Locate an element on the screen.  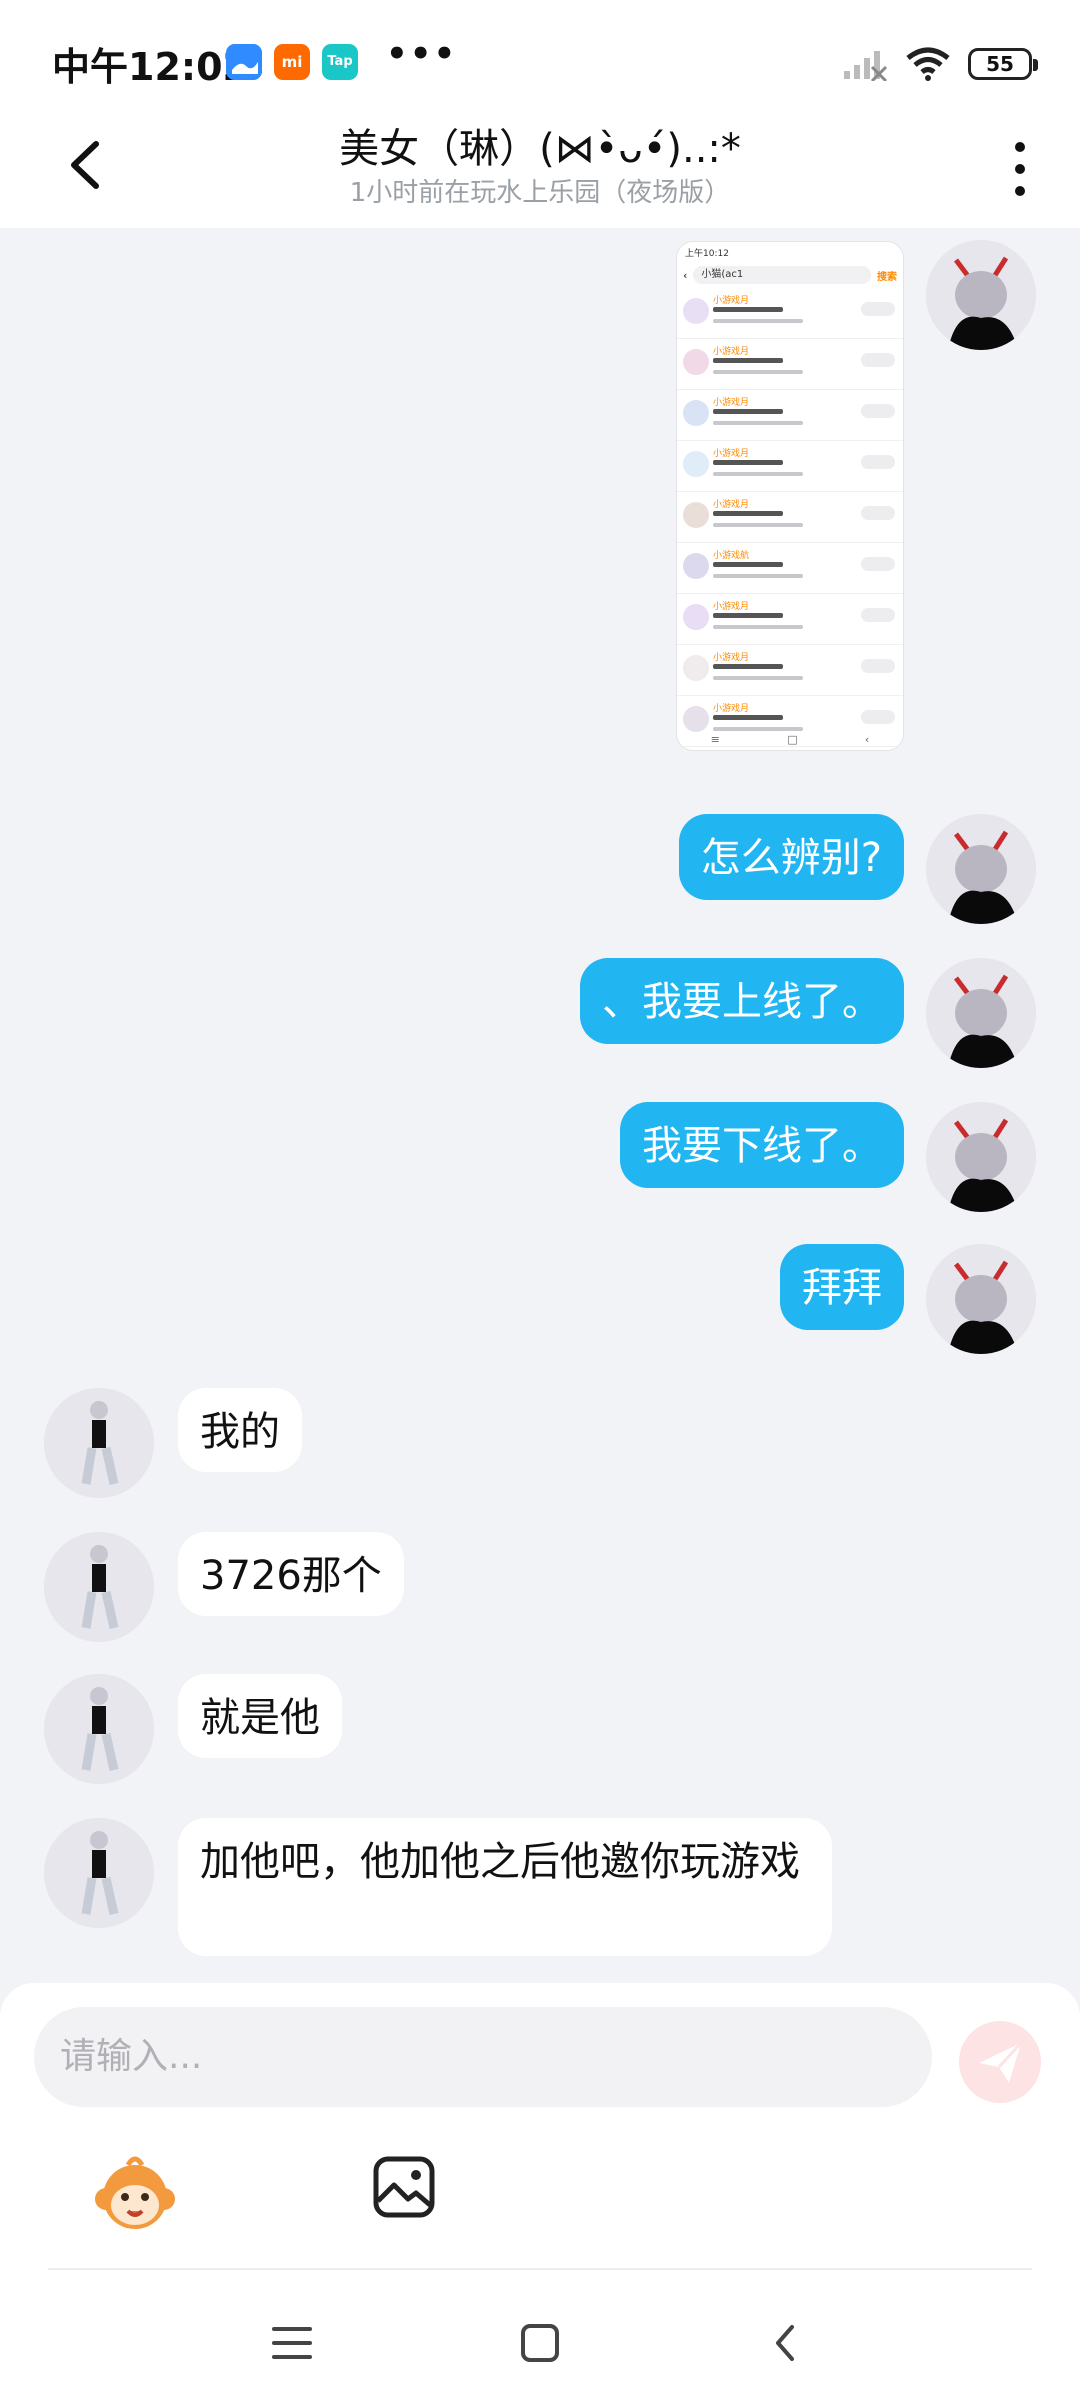
status-bar: 中午12:02 mi Tap ••• 55 is located at coordinates (540, 55).